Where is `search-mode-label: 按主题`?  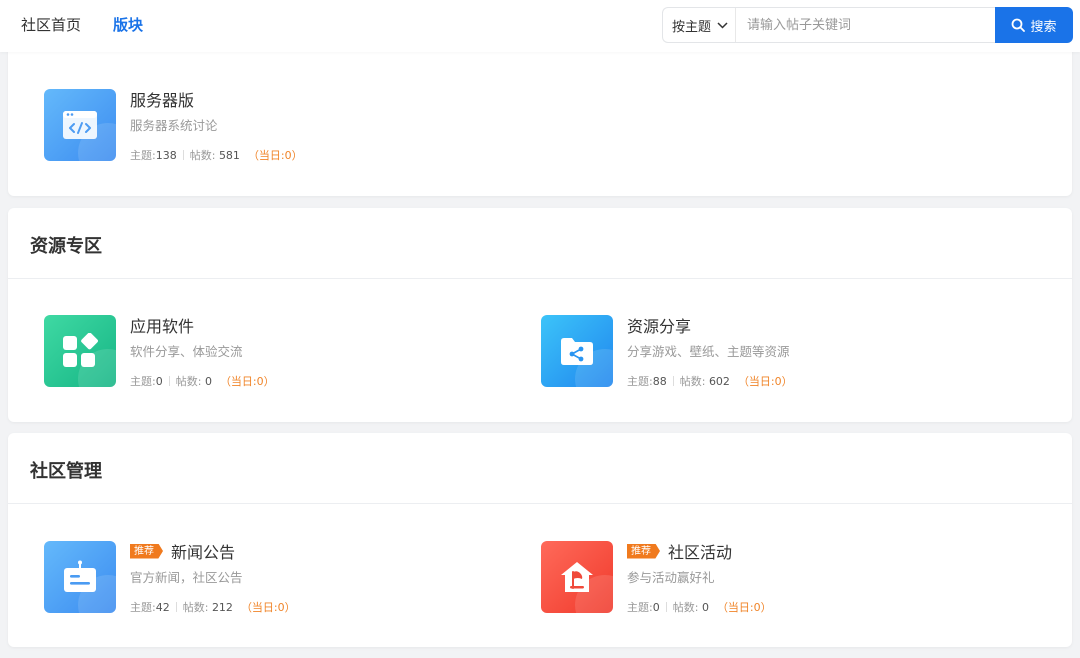
search-mode-label: 按主题 is located at coordinates (692, 27).